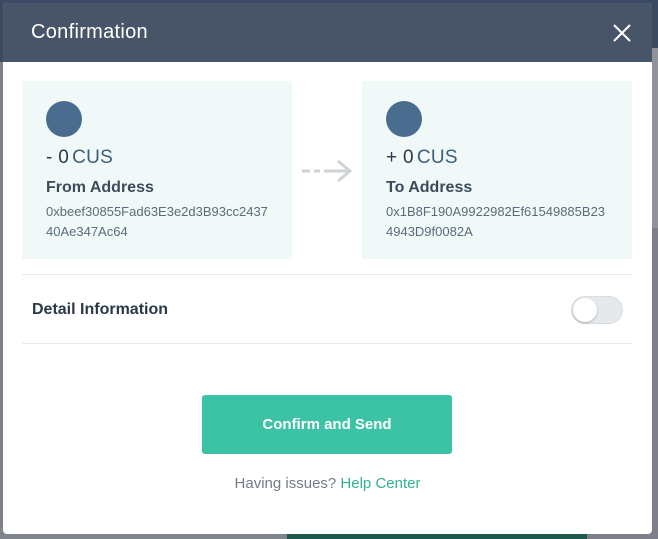 The width and height of the screenshot is (658, 539). I want to click on detail-information-label: Detail Information, so click(100, 309).